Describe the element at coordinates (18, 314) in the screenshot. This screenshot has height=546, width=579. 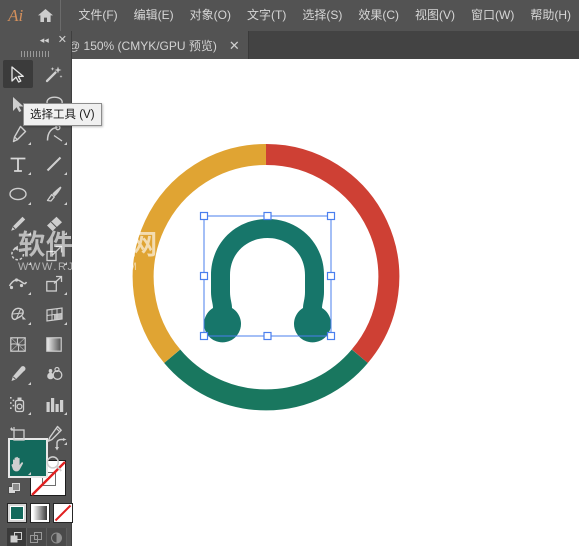
I see `shape-builder-tool-icon` at that location.